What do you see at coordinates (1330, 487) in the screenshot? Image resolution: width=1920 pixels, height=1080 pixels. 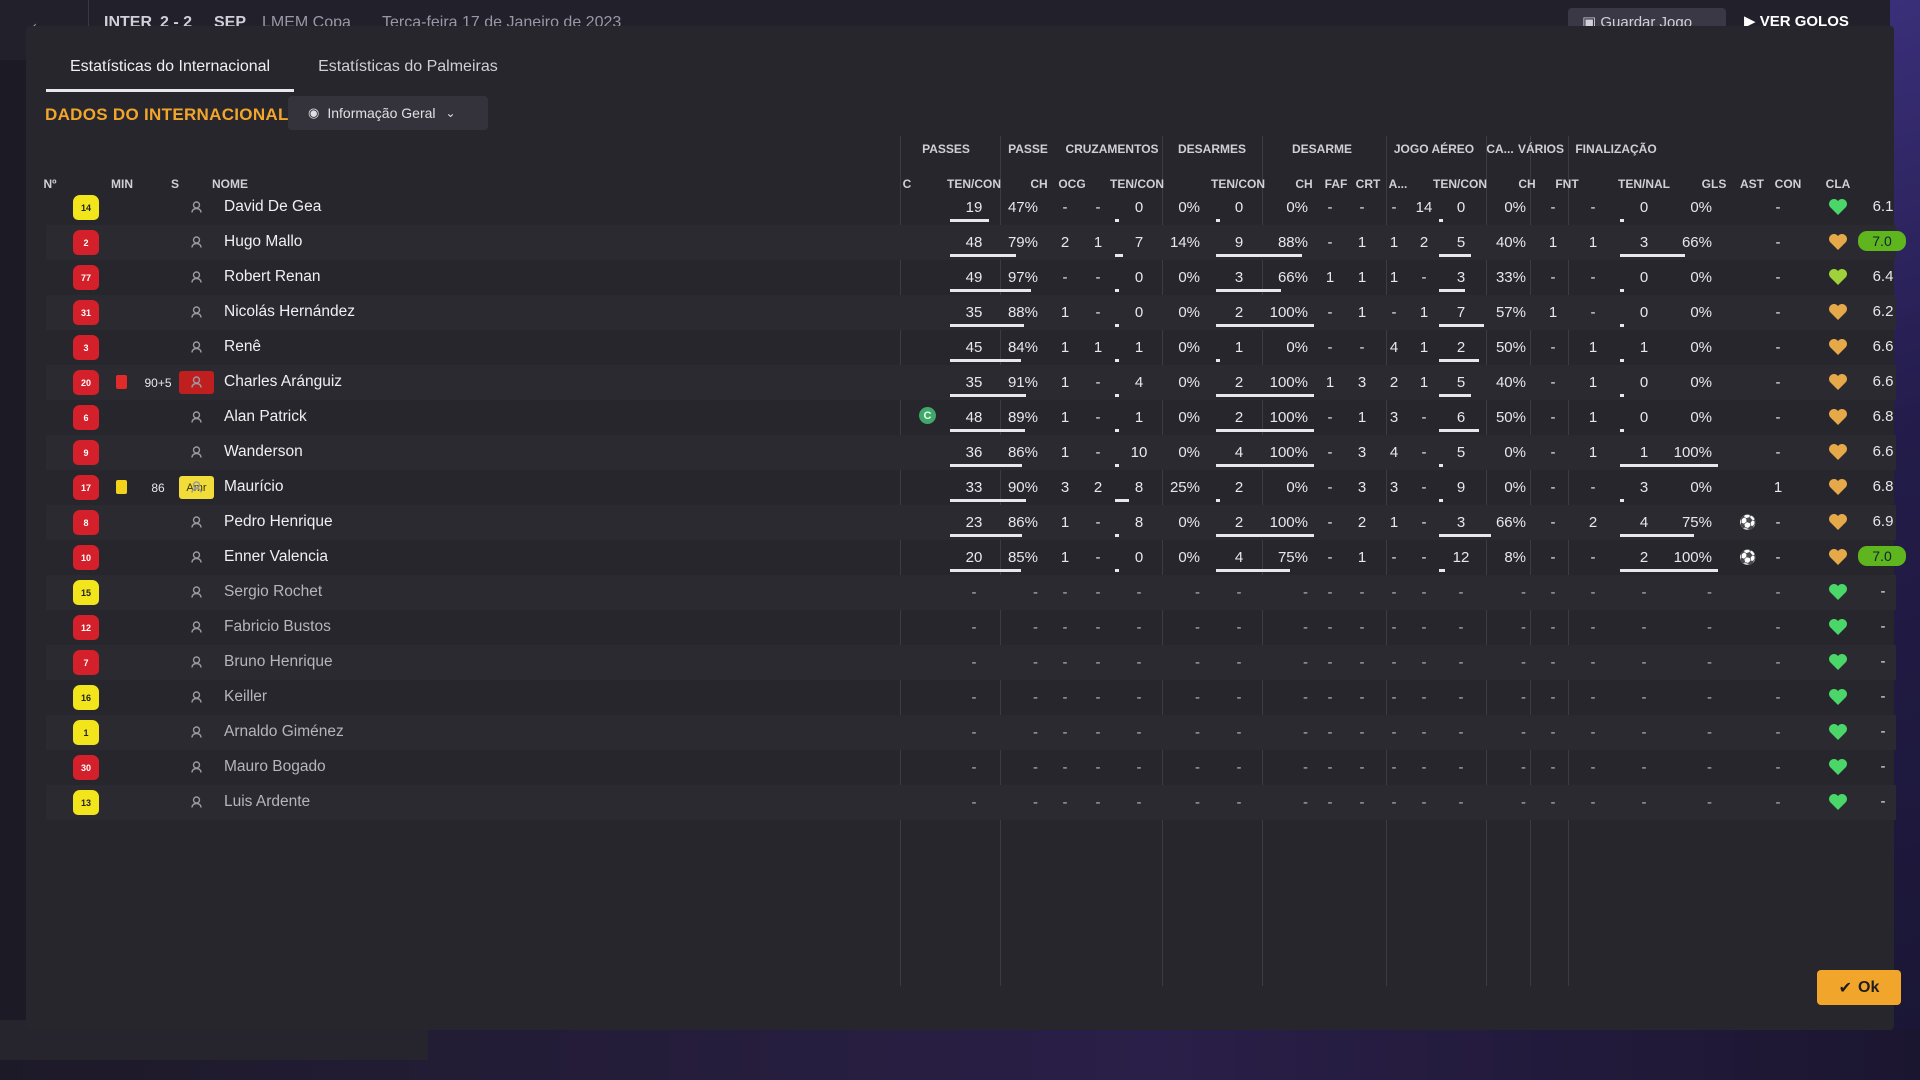 I see `stat-dch: -` at bounding box center [1330, 487].